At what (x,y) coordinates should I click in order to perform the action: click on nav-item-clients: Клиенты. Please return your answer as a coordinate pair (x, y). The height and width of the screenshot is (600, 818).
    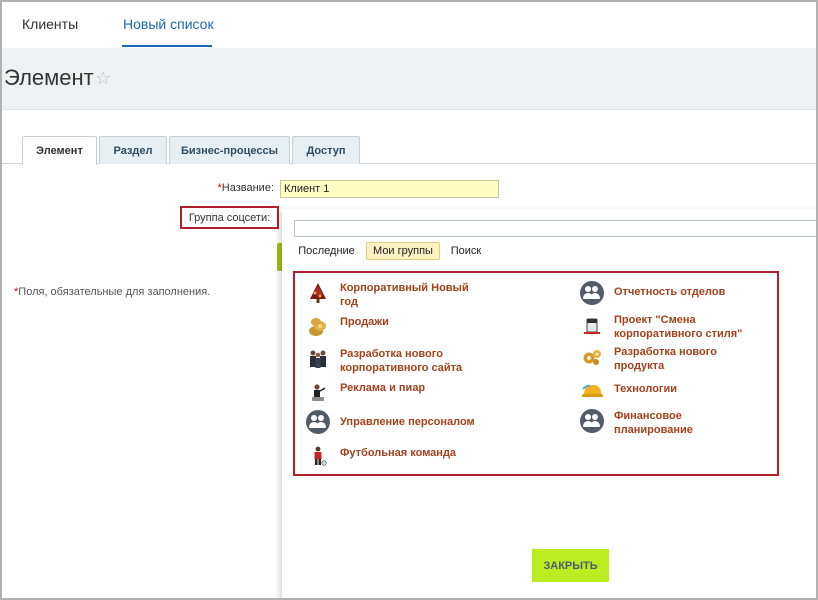
    Looking at the image, I should click on (50, 24).